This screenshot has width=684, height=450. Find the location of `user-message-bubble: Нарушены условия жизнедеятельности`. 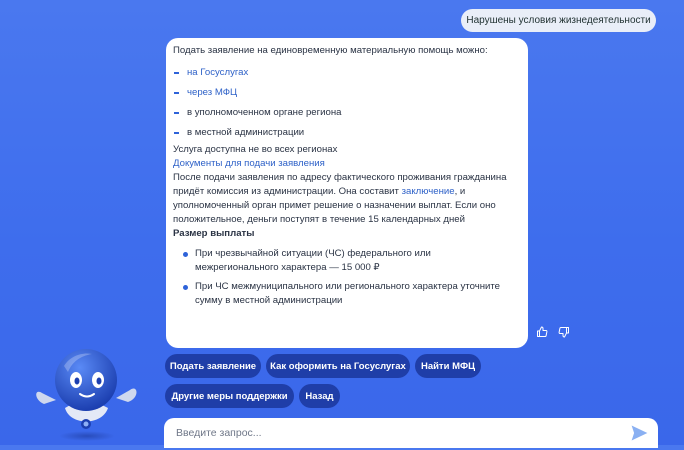

user-message-bubble: Нарушены условия жизнедеятельности is located at coordinates (558, 20).